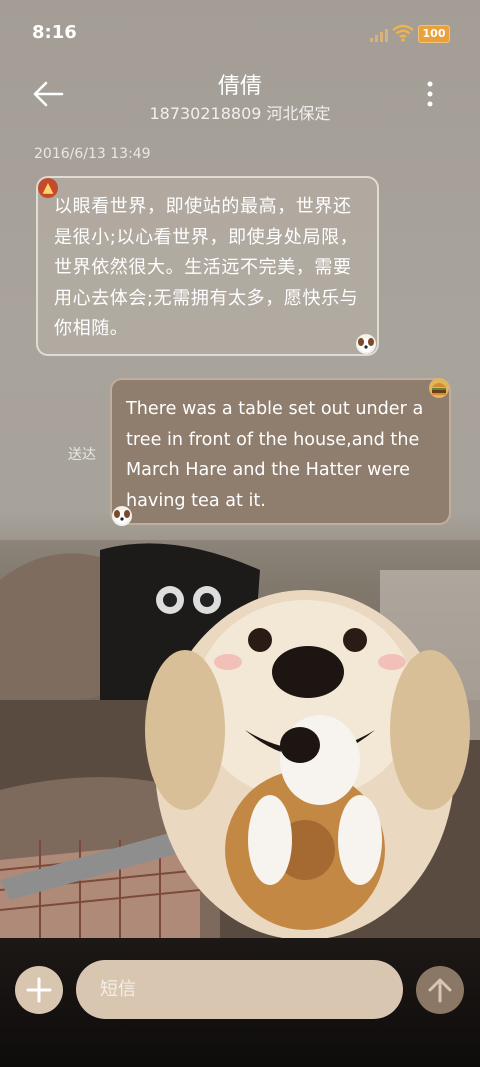 The height and width of the screenshot is (1067, 480). Describe the element at coordinates (48, 188) in the screenshot. I see `fries-sticker-icon: ▲` at that location.